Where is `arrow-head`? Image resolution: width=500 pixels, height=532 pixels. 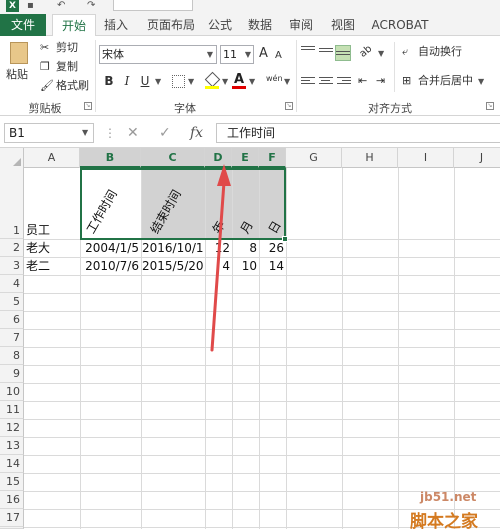 arrow-head is located at coordinates (224, 175).